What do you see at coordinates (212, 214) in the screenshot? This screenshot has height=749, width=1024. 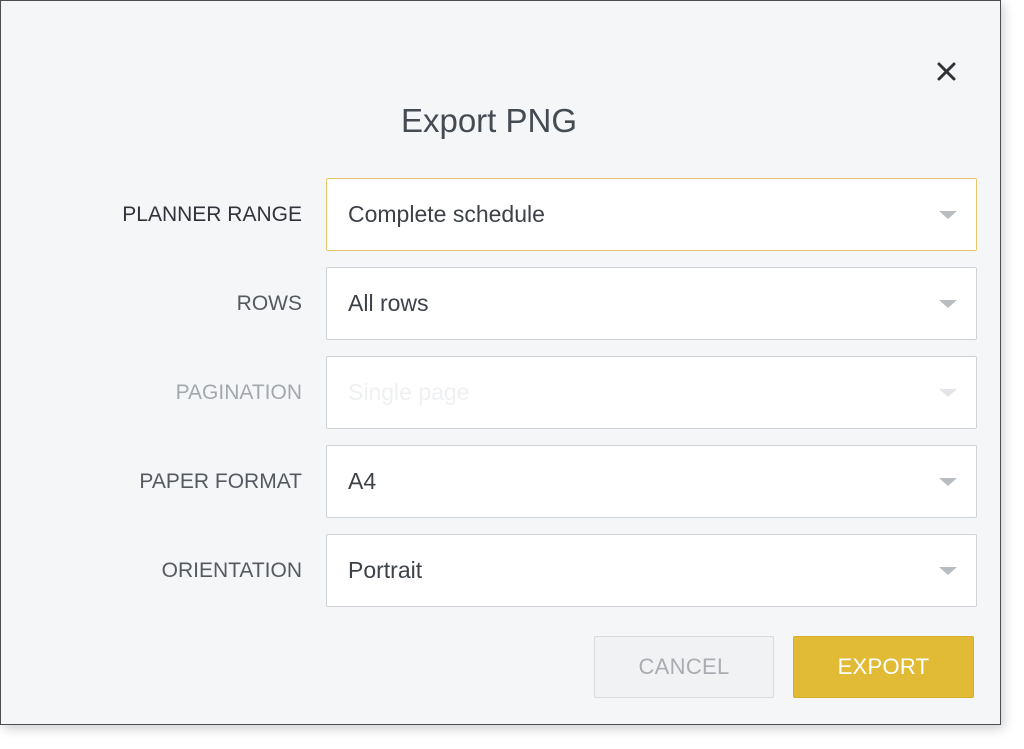 I see `planner-range-label: PLANNER RANGE` at bounding box center [212, 214].